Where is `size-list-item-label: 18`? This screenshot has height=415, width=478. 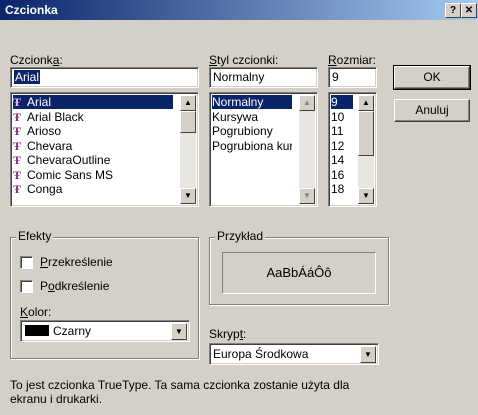 size-list-item-label: 18 is located at coordinates (338, 189).